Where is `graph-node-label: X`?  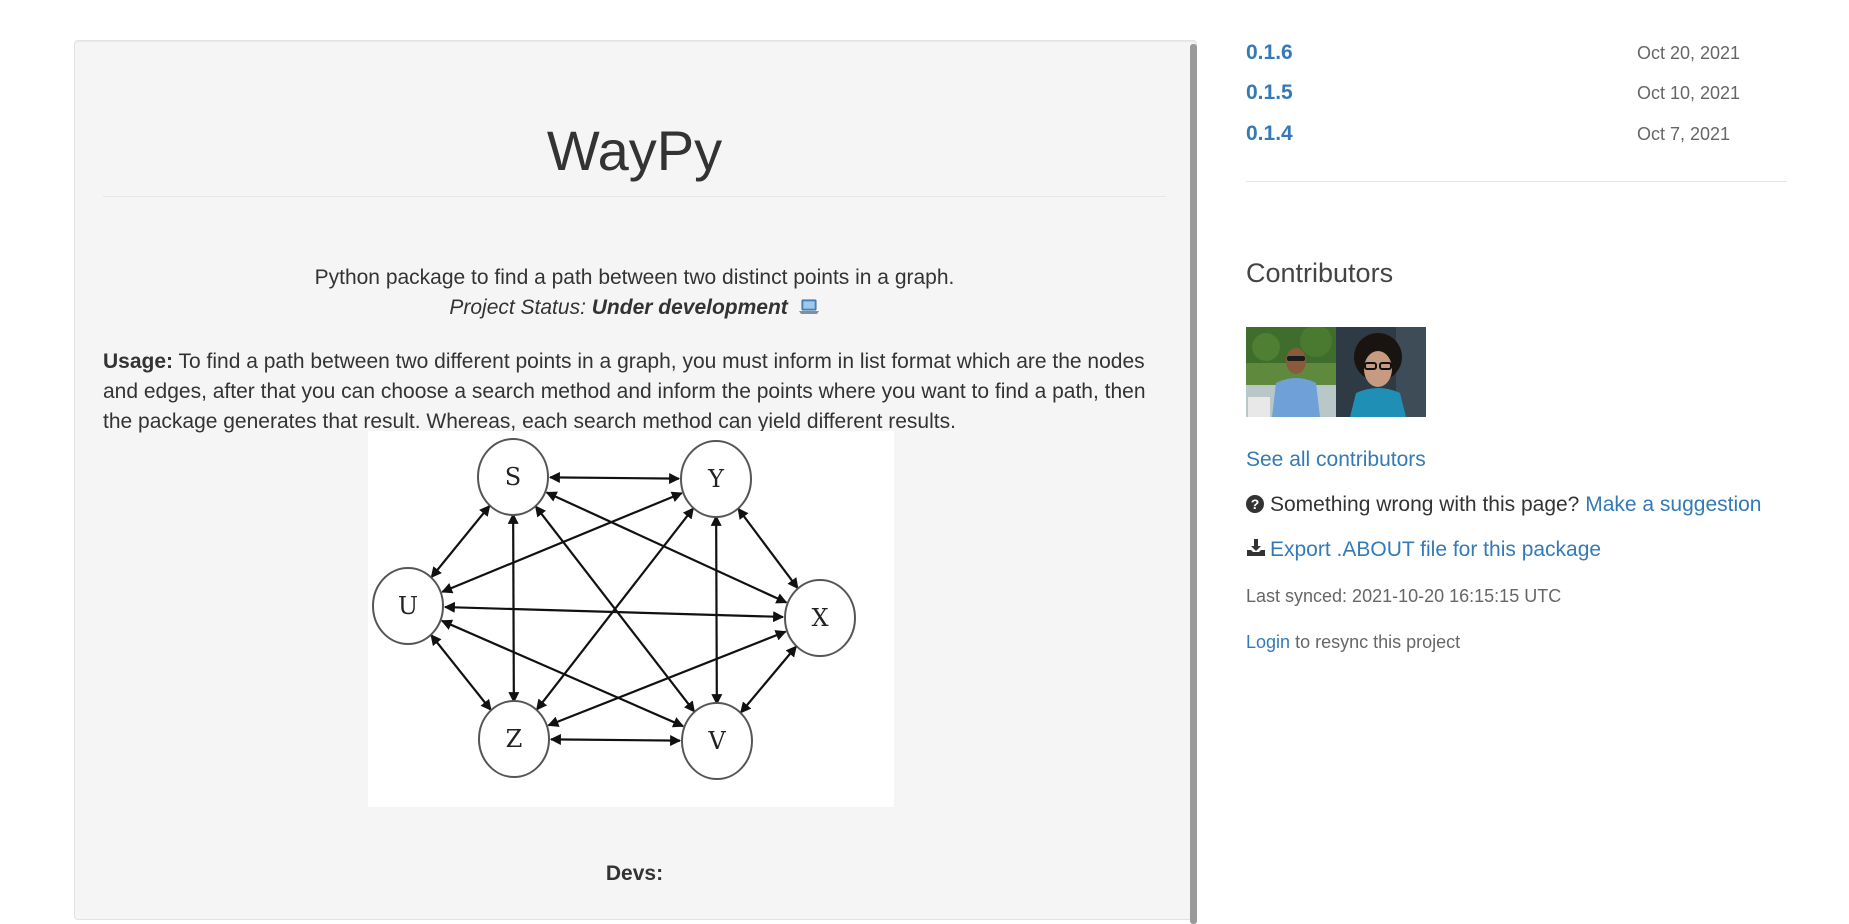
graph-node-label: X is located at coordinates (819, 618).